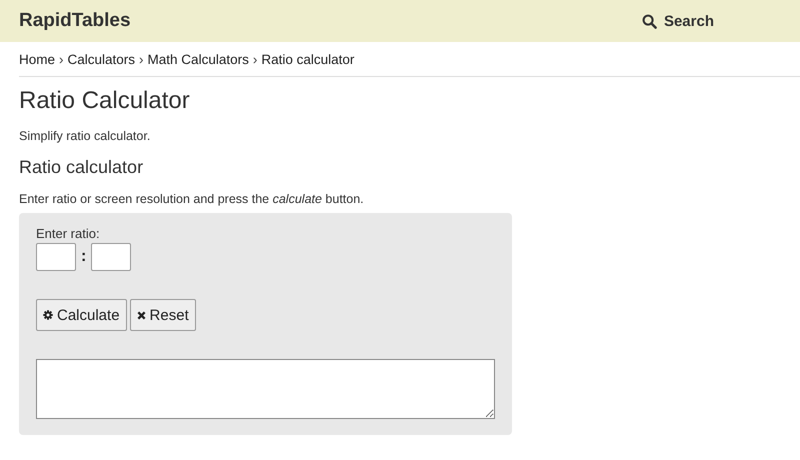 Image resolution: width=800 pixels, height=460 pixels. Describe the element at coordinates (192, 199) in the screenshot. I see `instructions-text: Enter ratio or screen resolution and press the calculate button.` at that location.